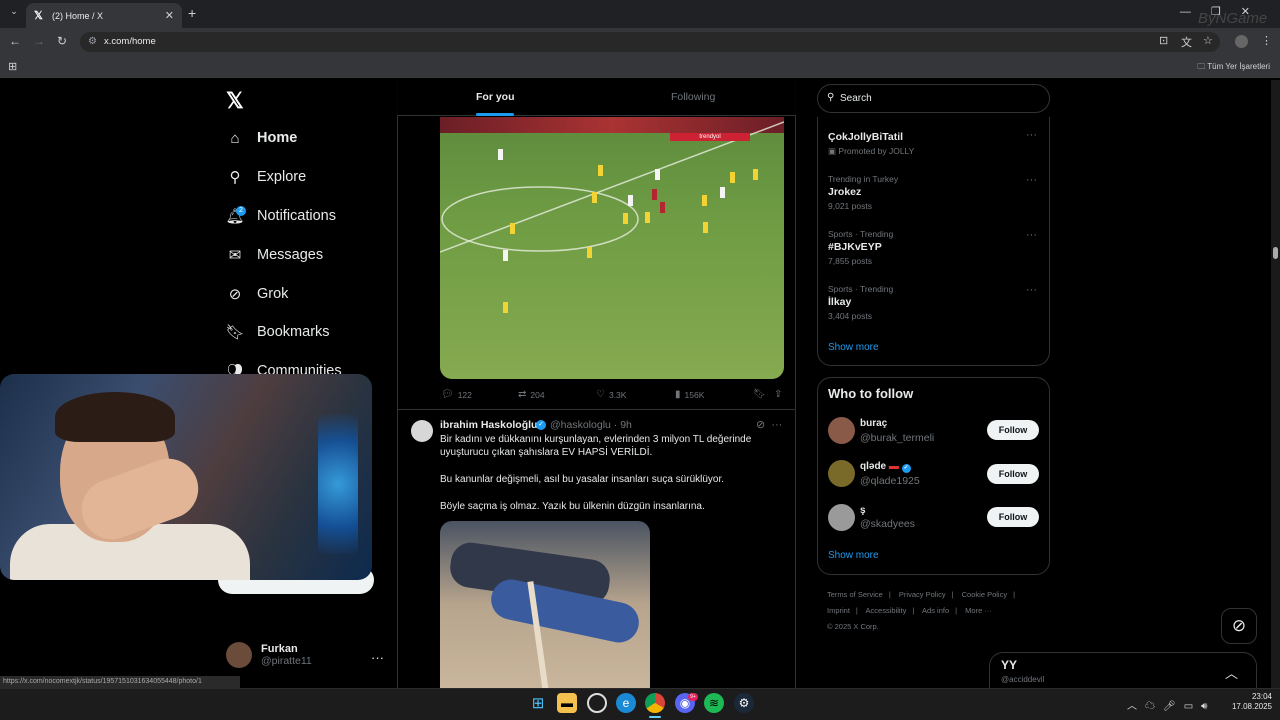 Image resolution: width=1280 pixels, height=720 pixels. I want to click on profile-handle: @piratte11, so click(286, 661).